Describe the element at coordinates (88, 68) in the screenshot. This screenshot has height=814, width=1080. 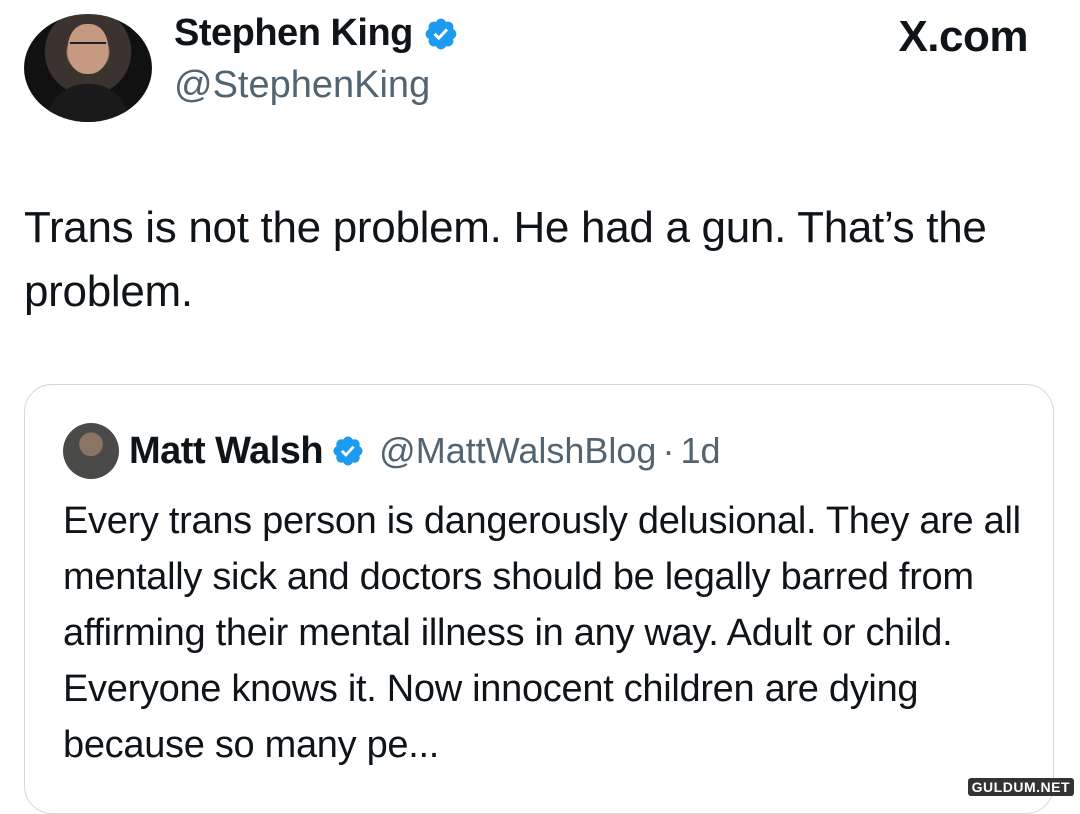
I see `author-avatar` at that location.